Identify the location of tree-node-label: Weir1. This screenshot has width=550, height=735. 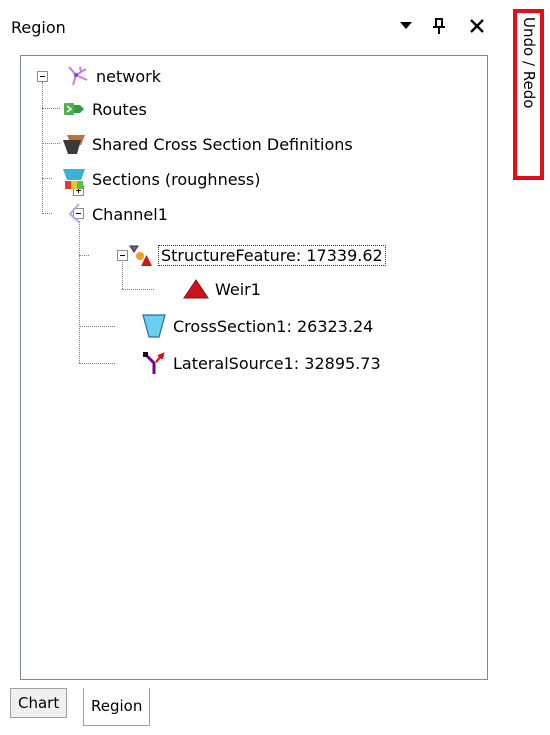
(238, 289).